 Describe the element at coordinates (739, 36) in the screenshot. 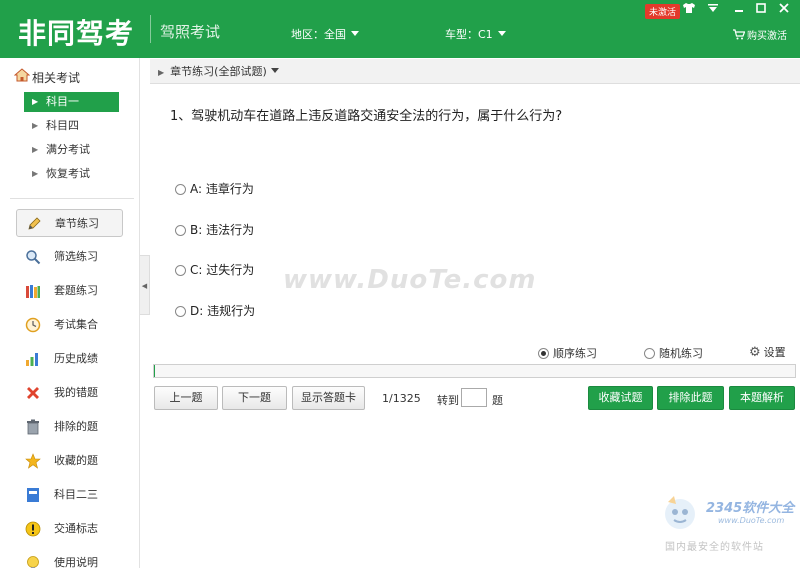

I see `cart-icon` at that location.